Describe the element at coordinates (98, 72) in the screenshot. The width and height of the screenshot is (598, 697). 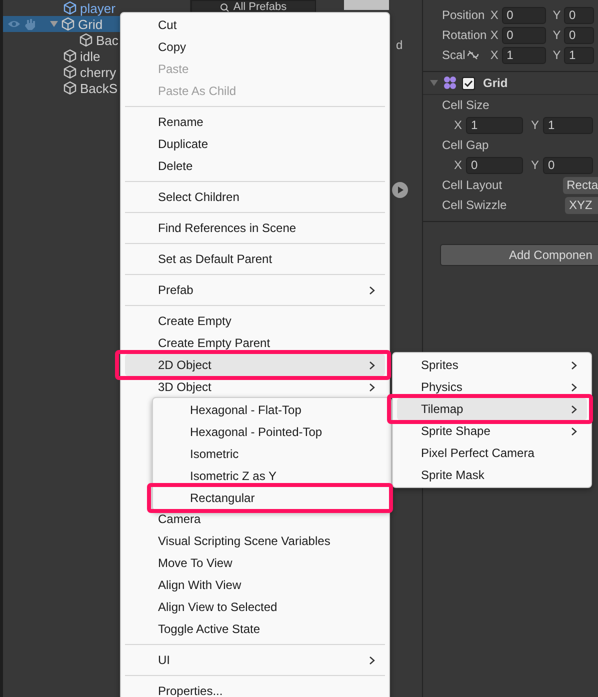
I see `object-name: cherry` at that location.